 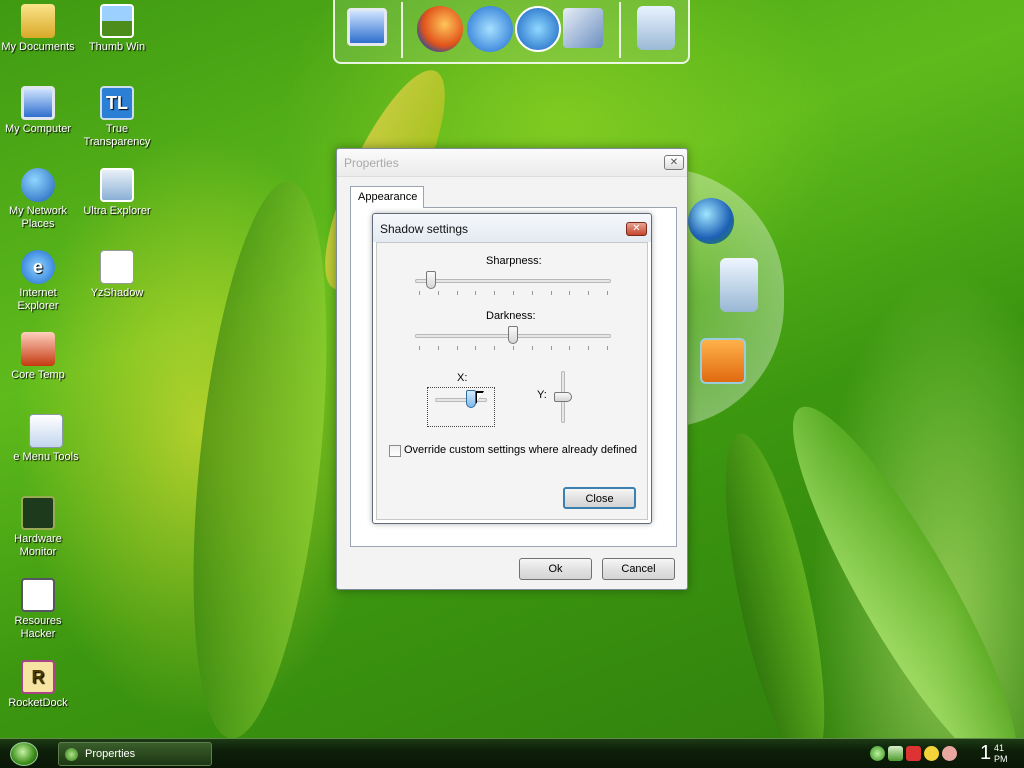 What do you see at coordinates (711, 221) in the screenshot?
I see `globe-icon` at bounding box center [711, 221].